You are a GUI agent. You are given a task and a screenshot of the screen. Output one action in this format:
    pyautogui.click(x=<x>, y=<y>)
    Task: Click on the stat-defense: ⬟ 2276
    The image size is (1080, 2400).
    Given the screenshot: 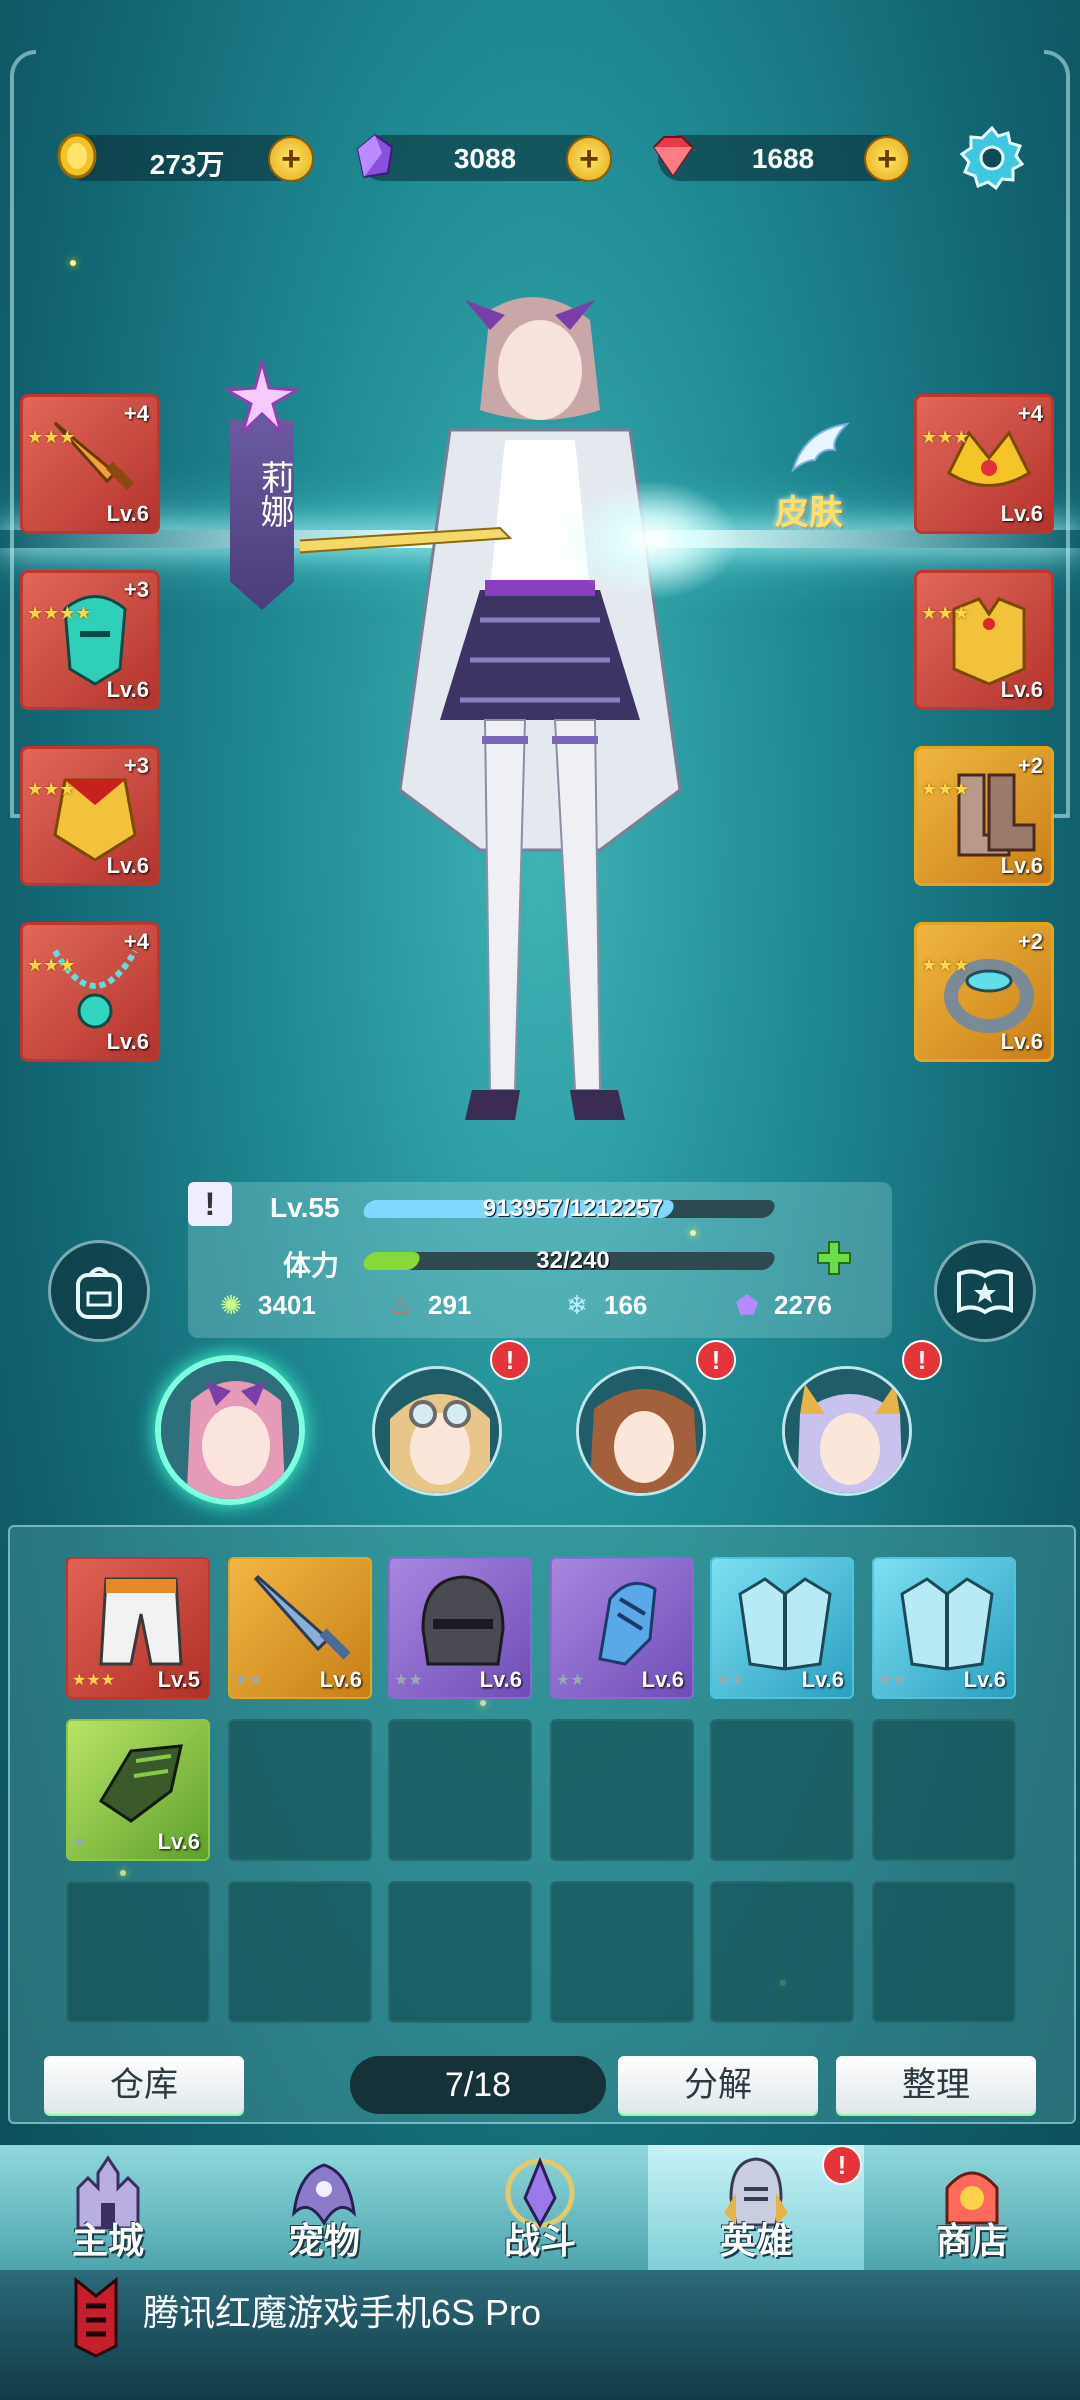 What is the action you would take?
    pyautogui.click(x=783, y=1305)
    